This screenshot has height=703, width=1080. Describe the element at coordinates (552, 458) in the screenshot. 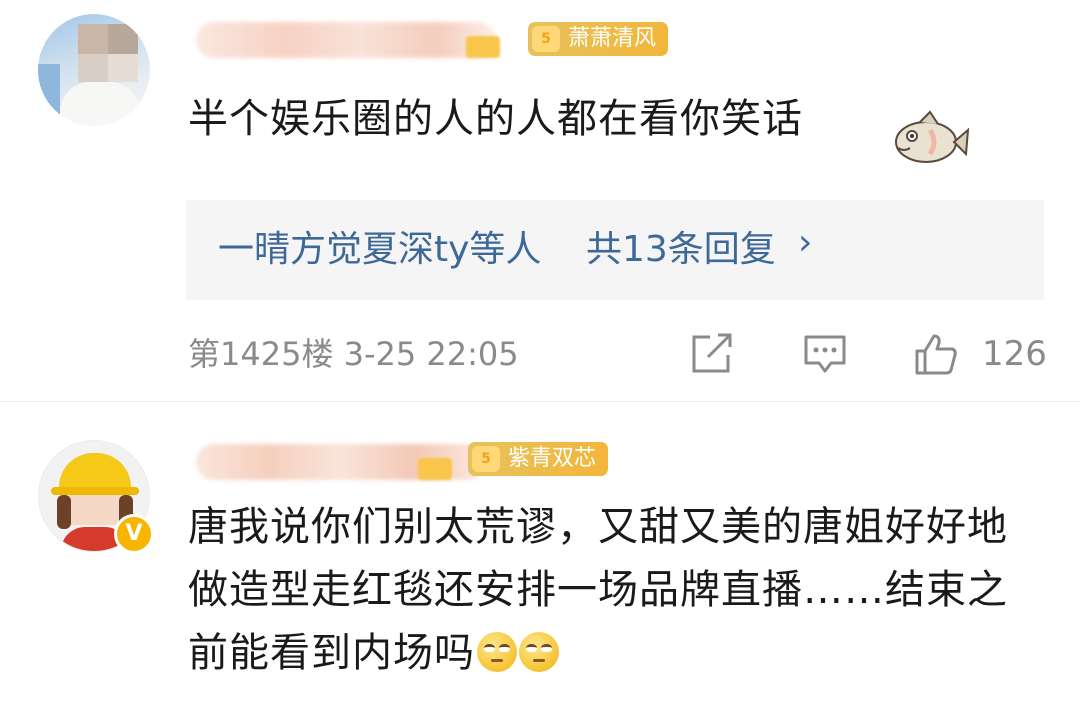

I see `badge-title: 紫青双芯` at that location.